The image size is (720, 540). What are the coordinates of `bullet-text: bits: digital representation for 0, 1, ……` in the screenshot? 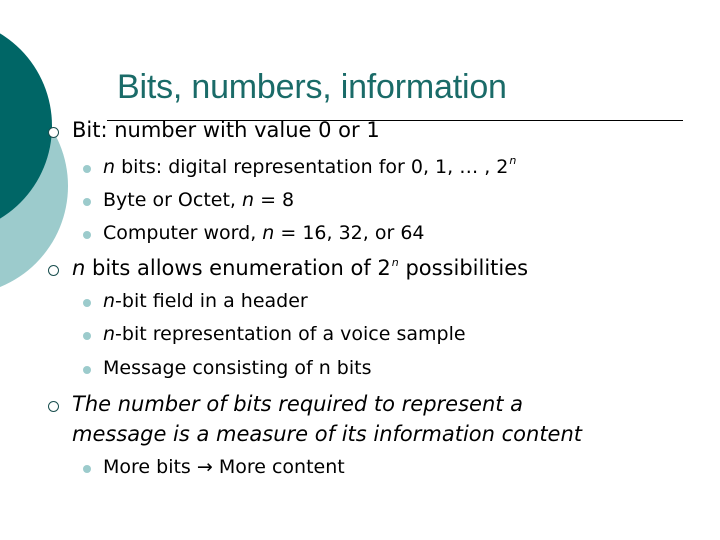 It's located at (312, 167).